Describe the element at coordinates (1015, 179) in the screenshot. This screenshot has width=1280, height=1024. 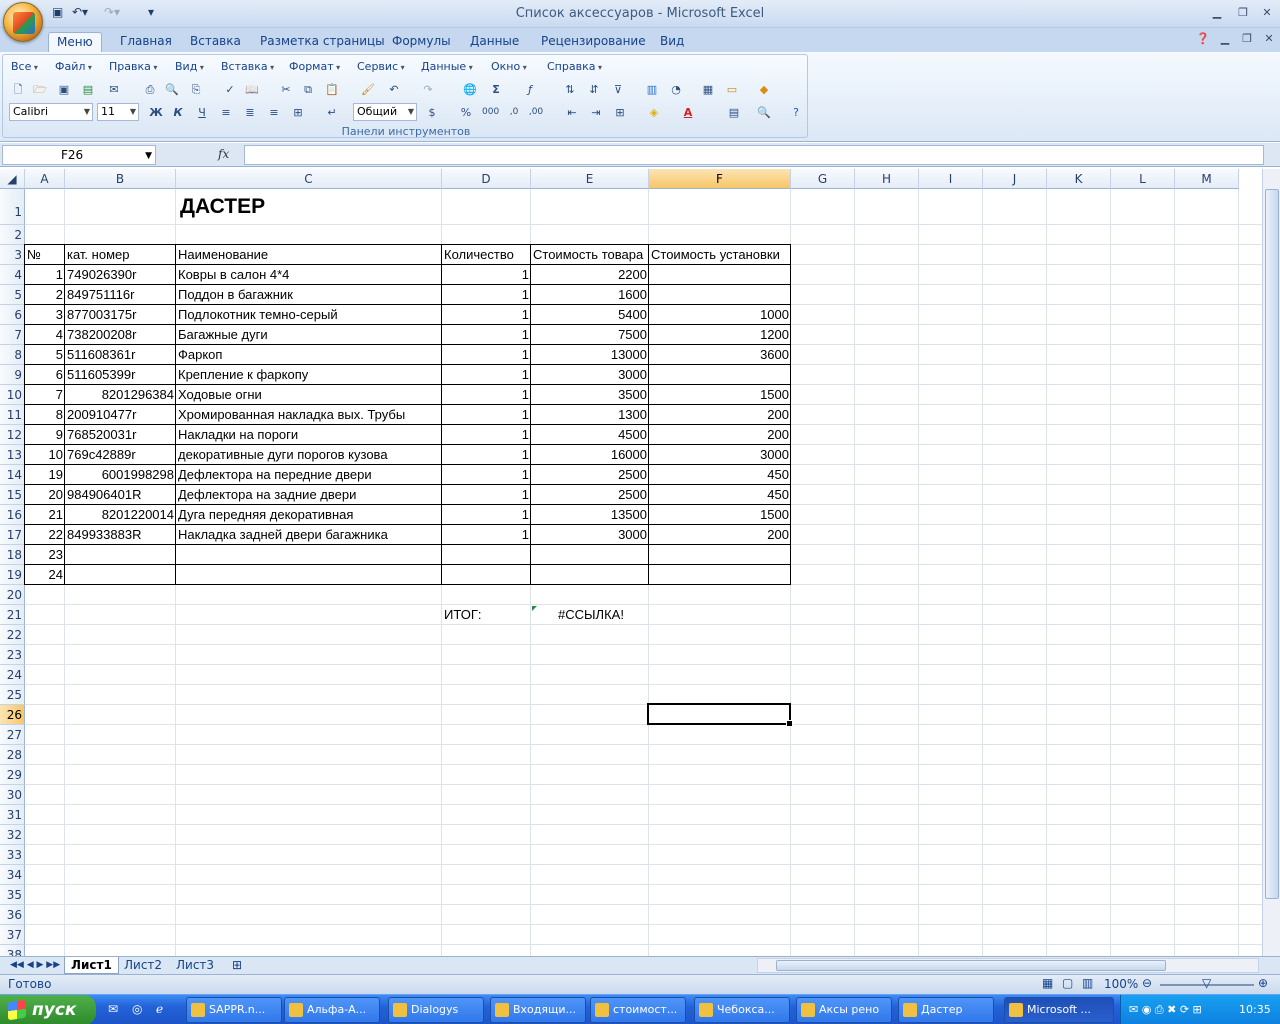
I see `column-header: J` at that location.